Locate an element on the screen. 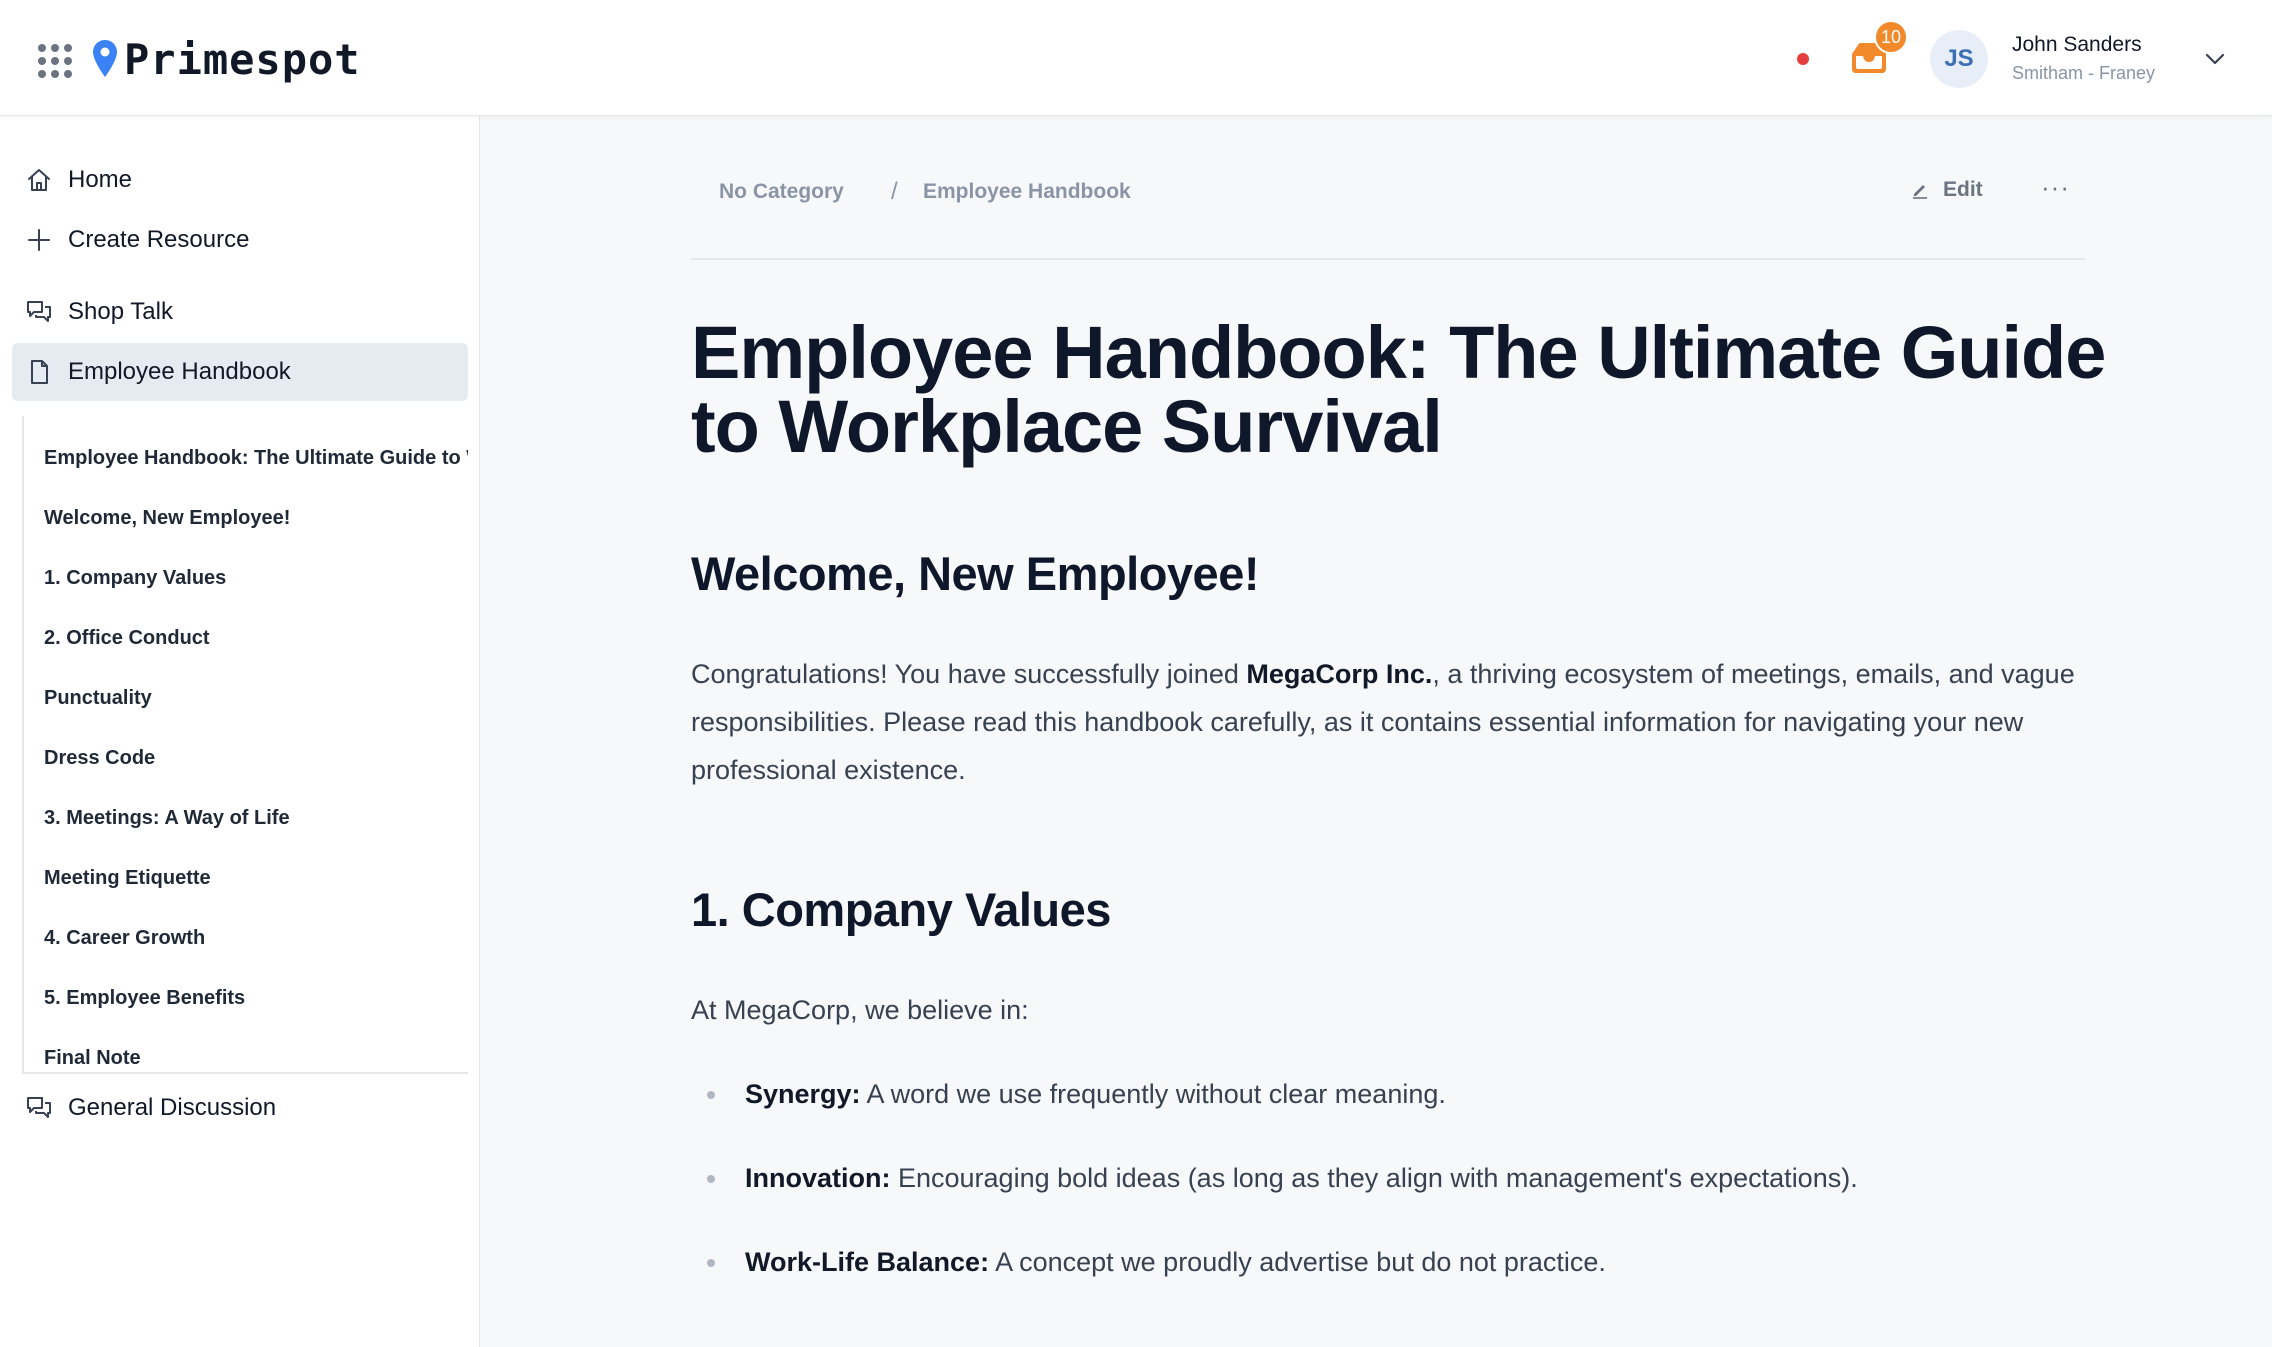 This screenshot has height=1347, width=2272. edit-label: Edit is located at coordinates (1963, 189).